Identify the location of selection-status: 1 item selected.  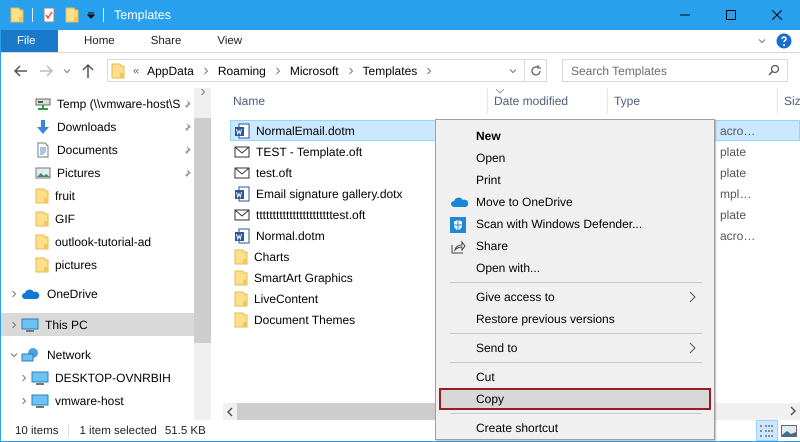
(118, 430).